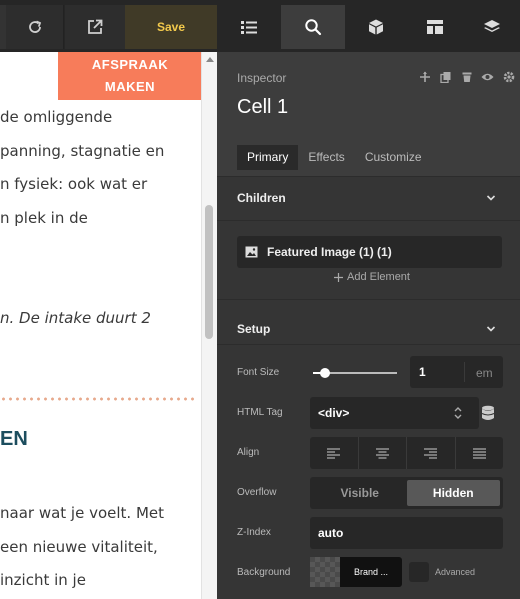  Describe the element at coordinates (484, 373) in the screenshot. I see `font-size-unit: em` at that location.